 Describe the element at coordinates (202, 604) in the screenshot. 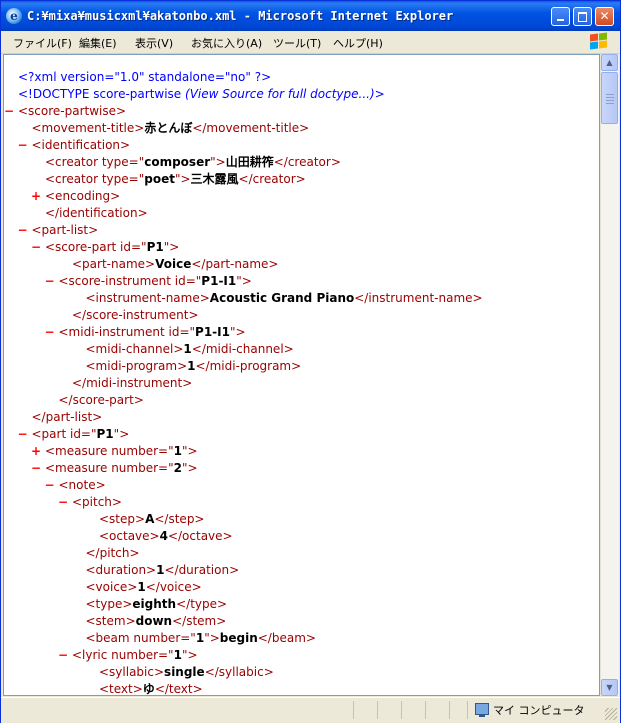

I see `xml-tag: </type>` at that location.